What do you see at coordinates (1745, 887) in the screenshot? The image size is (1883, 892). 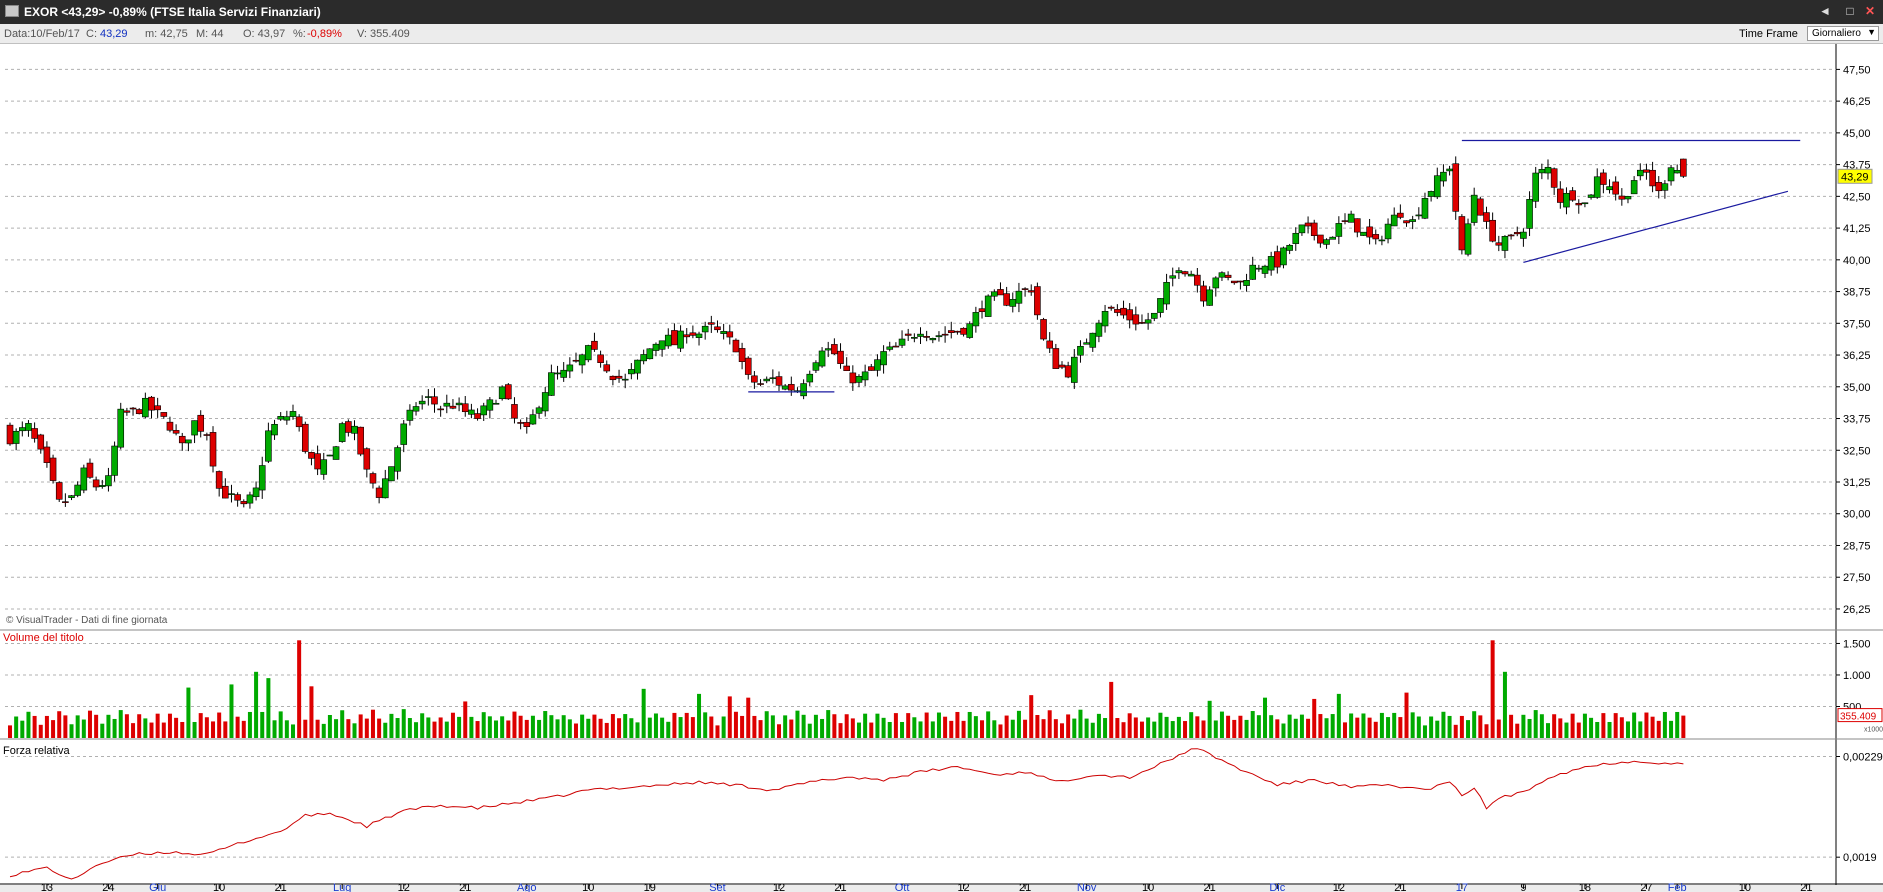 I see `time-tick-label: 10` at bounding box center [1745, 887].